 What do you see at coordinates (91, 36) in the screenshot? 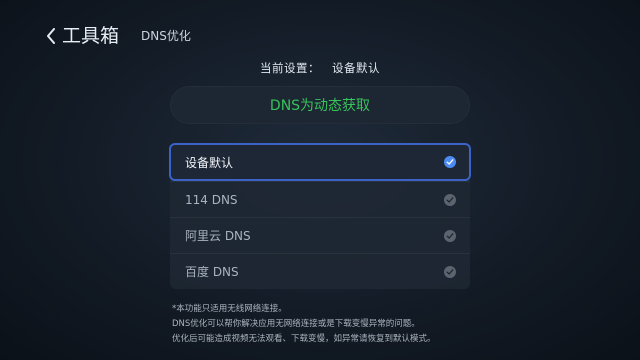
I see `back-label: 工具箱` at bounding box center [91, 36].